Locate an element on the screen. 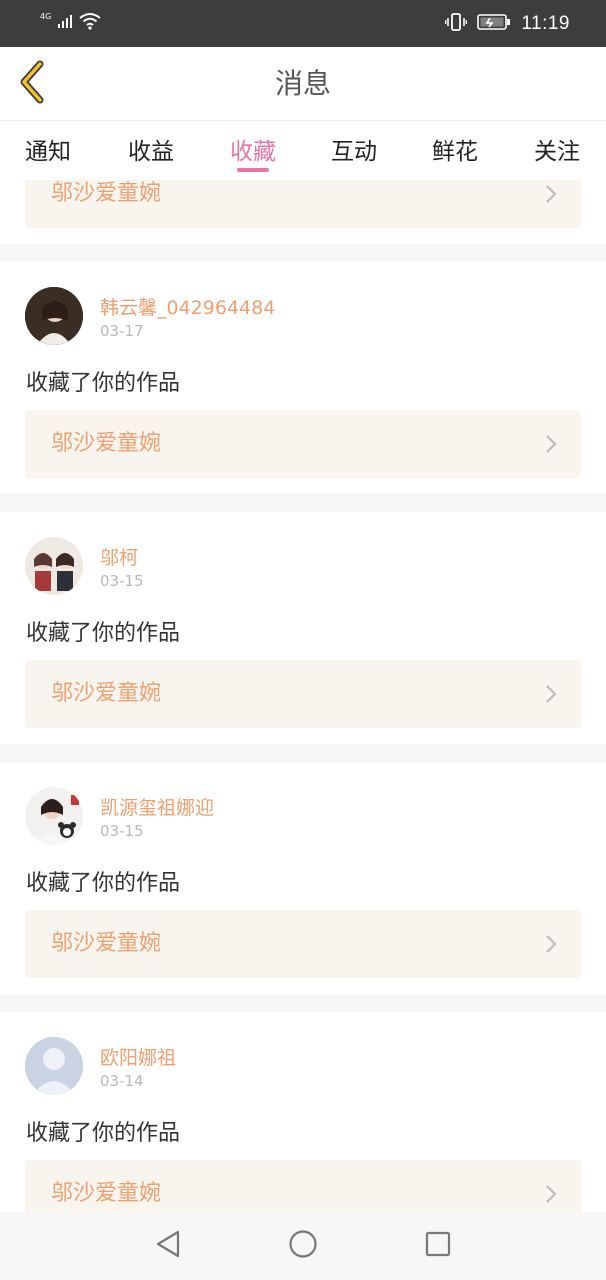 The height and width of the screenshot is (1280, 606). list-item: 邬沙爱童婉 is located at coordinates (303, 212).